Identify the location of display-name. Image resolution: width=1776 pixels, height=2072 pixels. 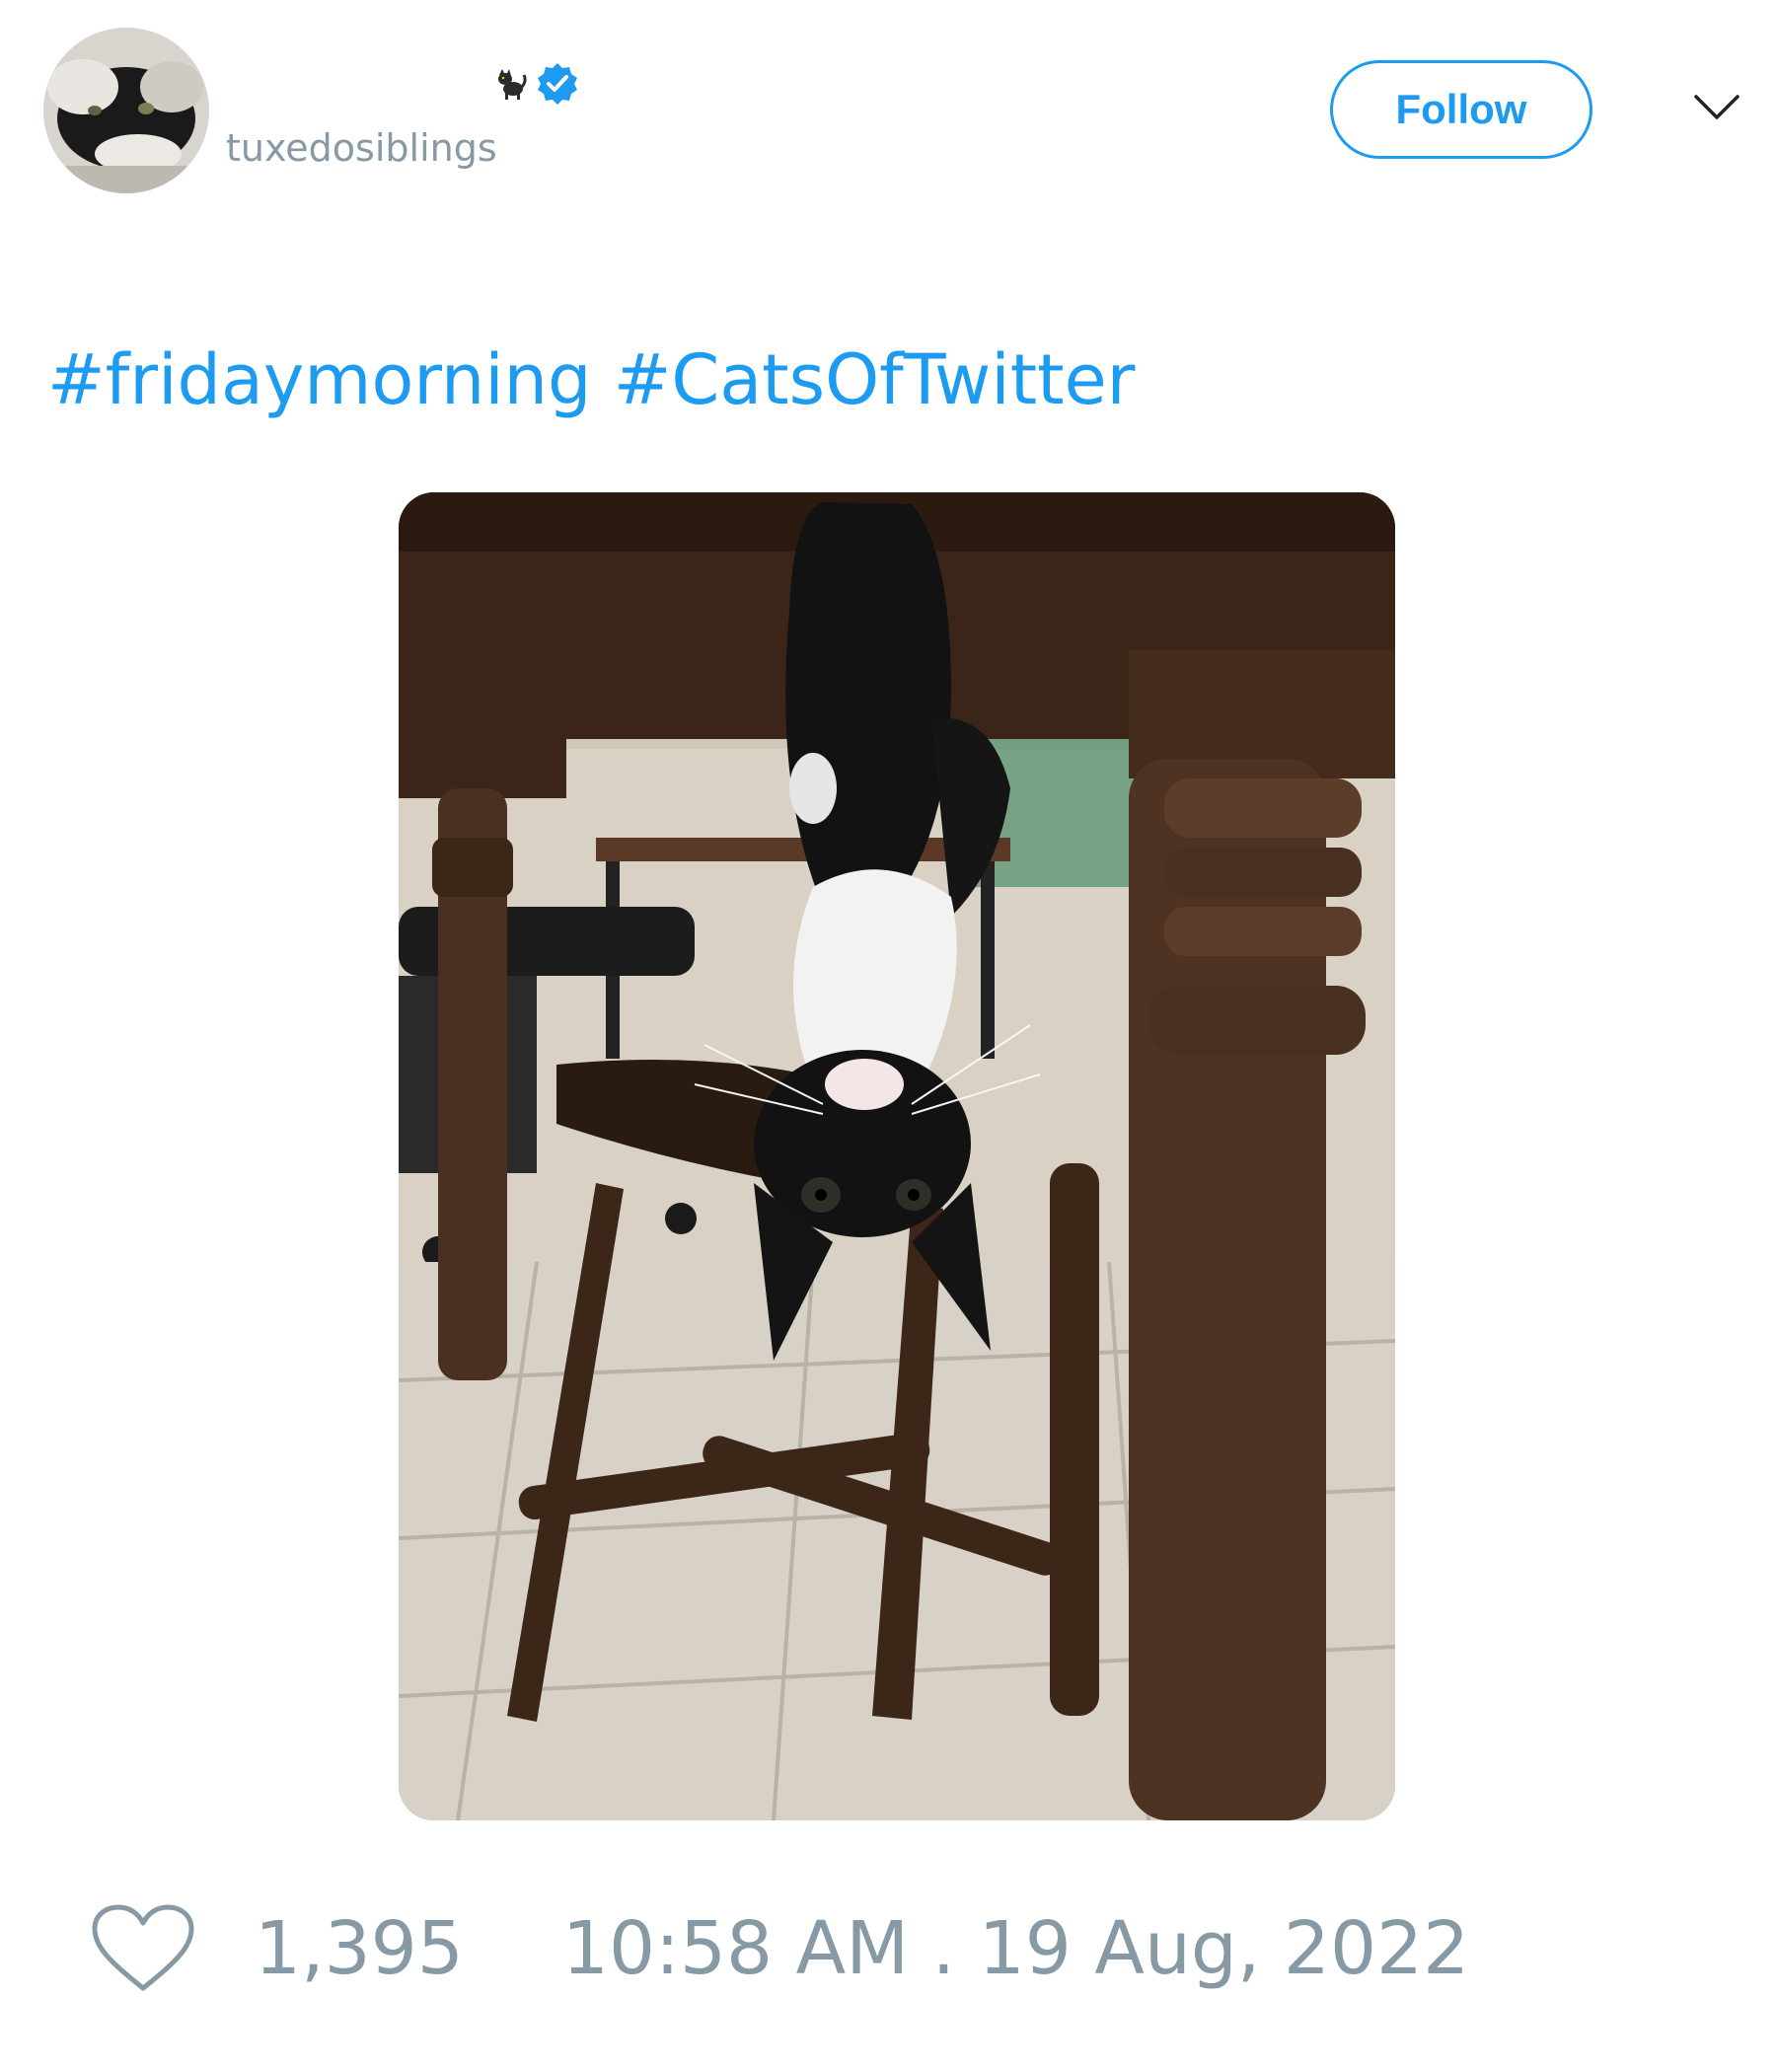
(536, 84).